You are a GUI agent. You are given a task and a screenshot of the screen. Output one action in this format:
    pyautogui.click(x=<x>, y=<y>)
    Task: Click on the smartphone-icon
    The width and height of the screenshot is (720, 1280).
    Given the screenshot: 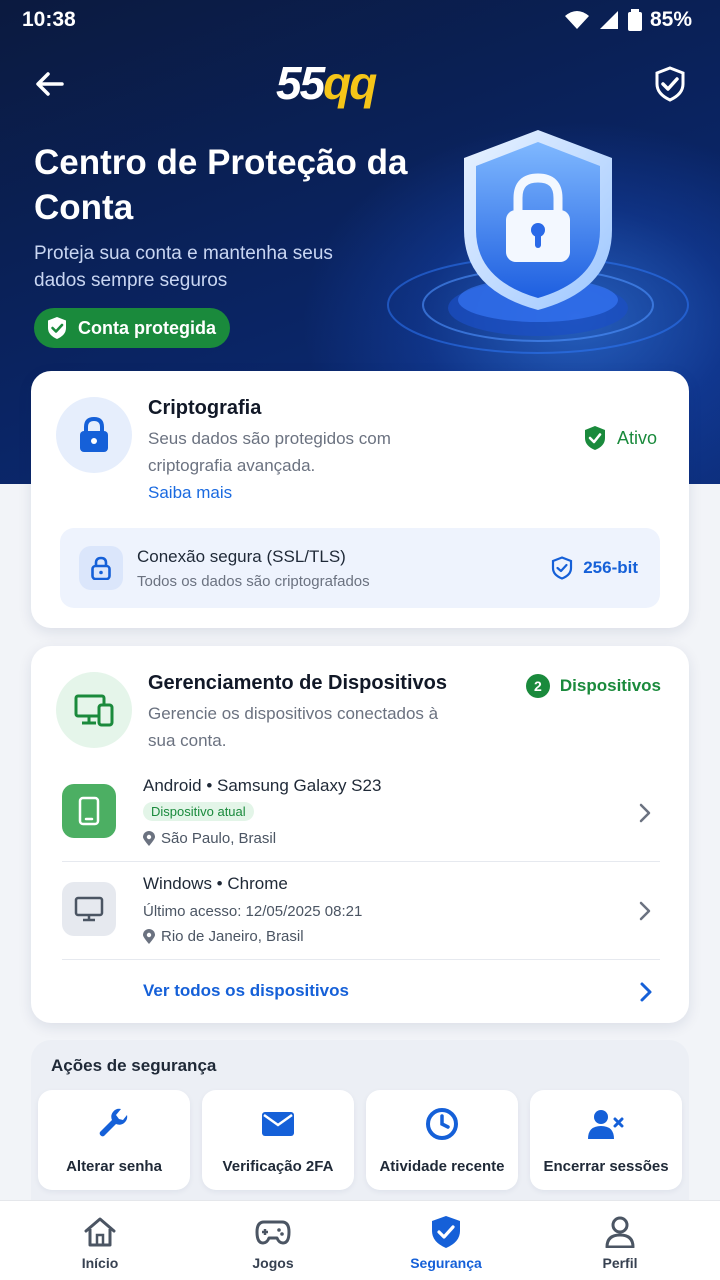 What is the action you would take?
    pyautogui.click(x=89, y=811)
    